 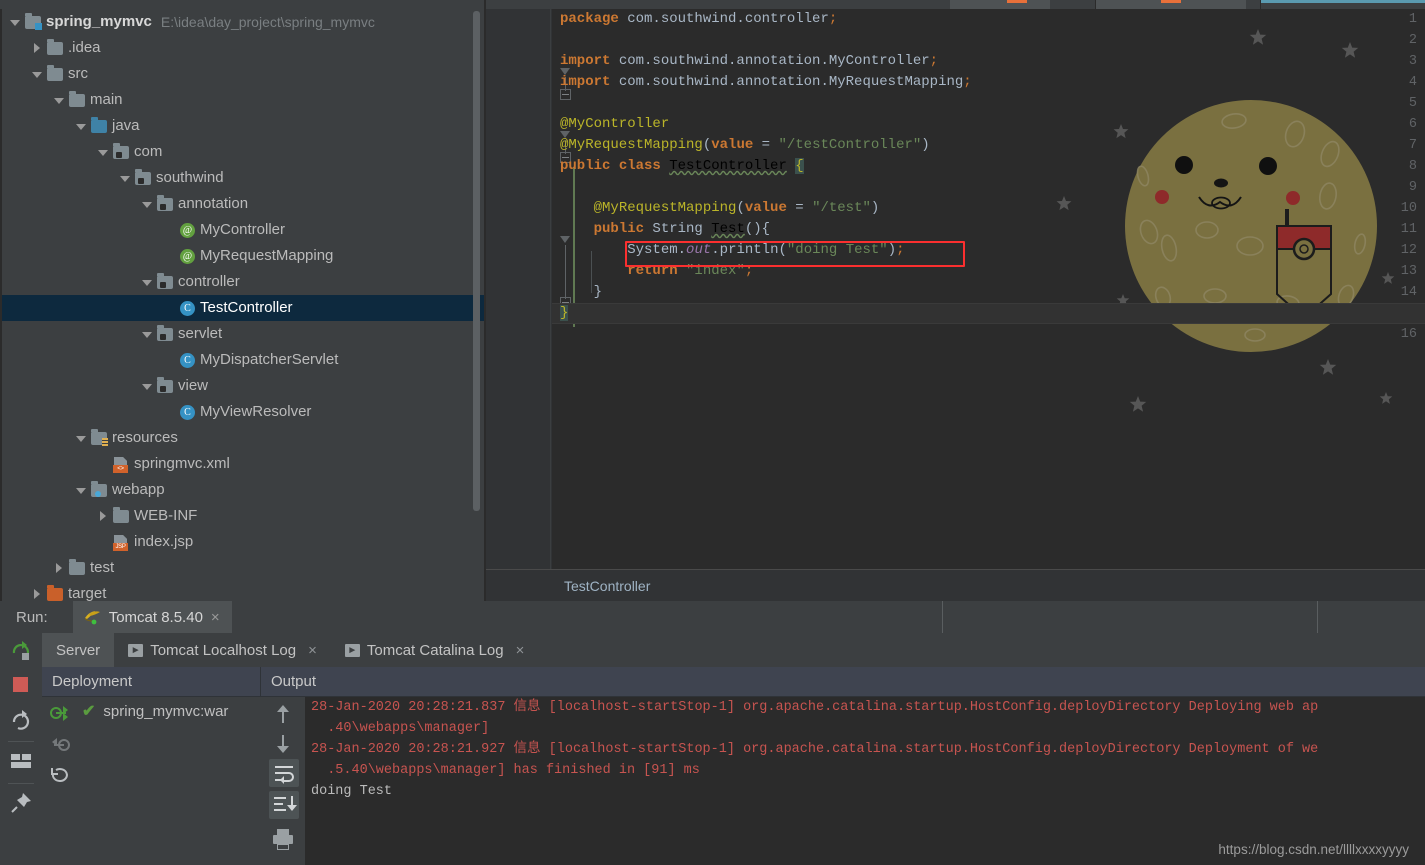 I want to click on editor-tab-fragment, so click(x=1000, y=4).